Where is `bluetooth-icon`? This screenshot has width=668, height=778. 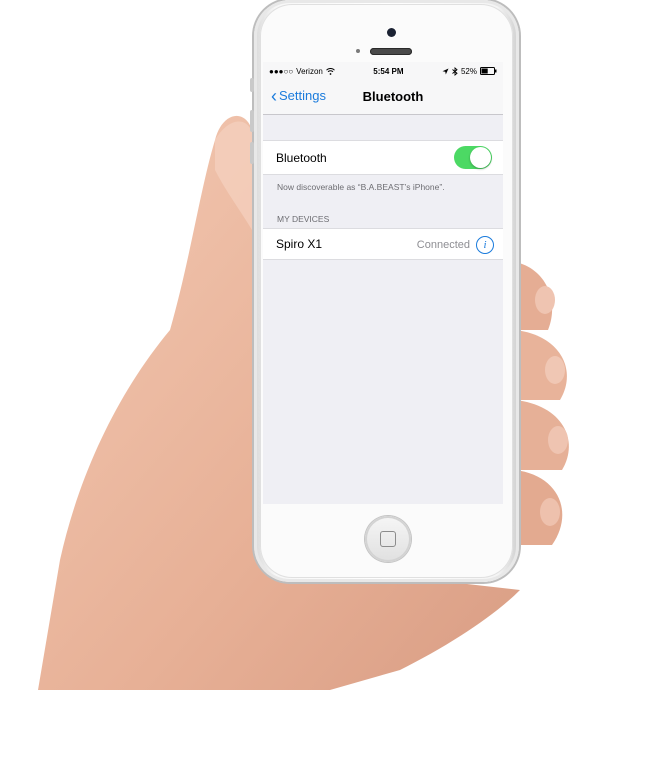
bluetooth-icon is located at coordinates (455, 71).